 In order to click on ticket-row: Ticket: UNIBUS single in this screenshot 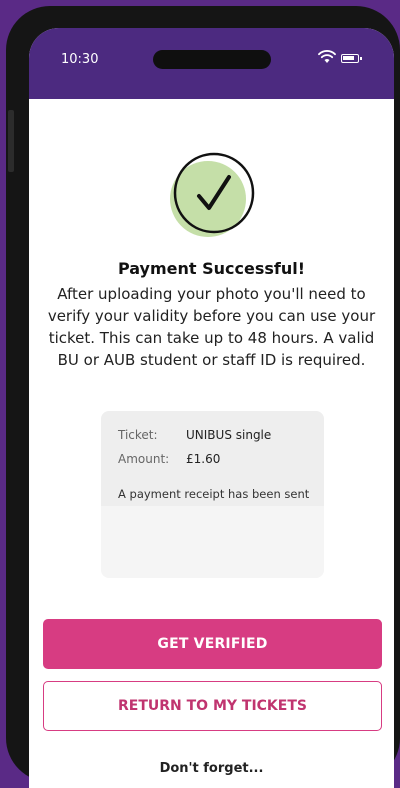, I will do `click(194, 435)`.